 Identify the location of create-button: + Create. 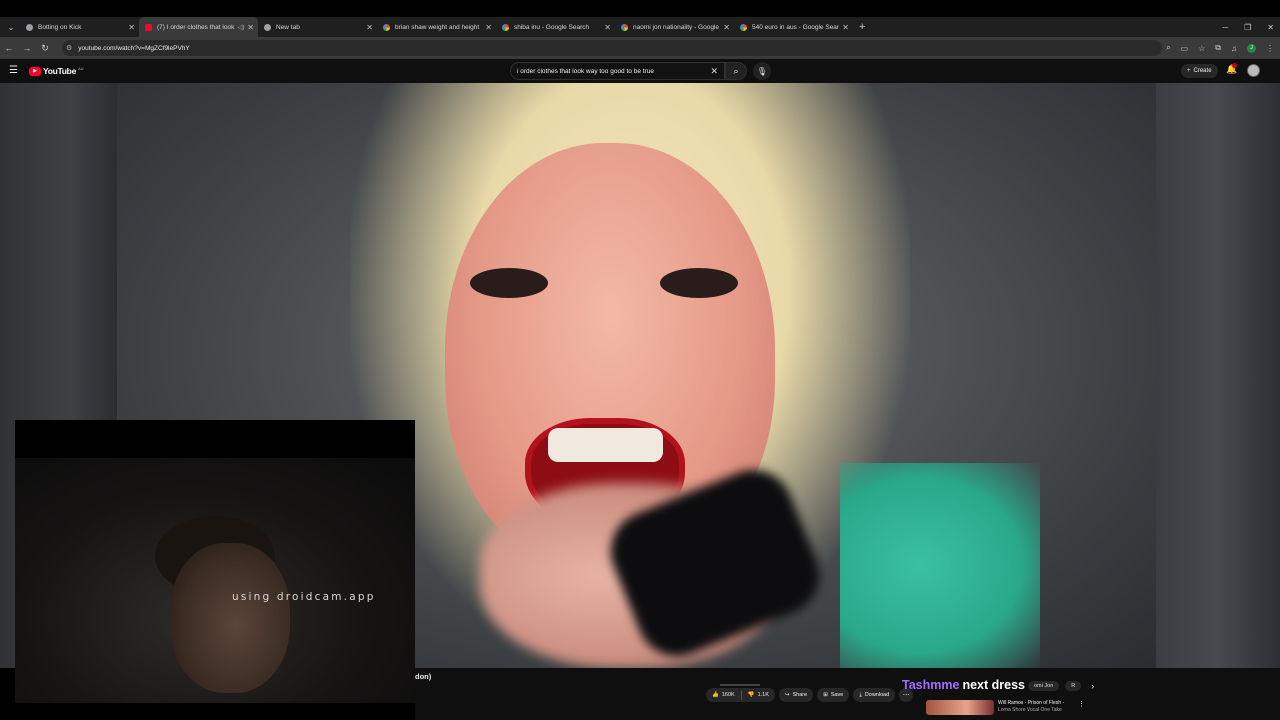
(1199, 71).